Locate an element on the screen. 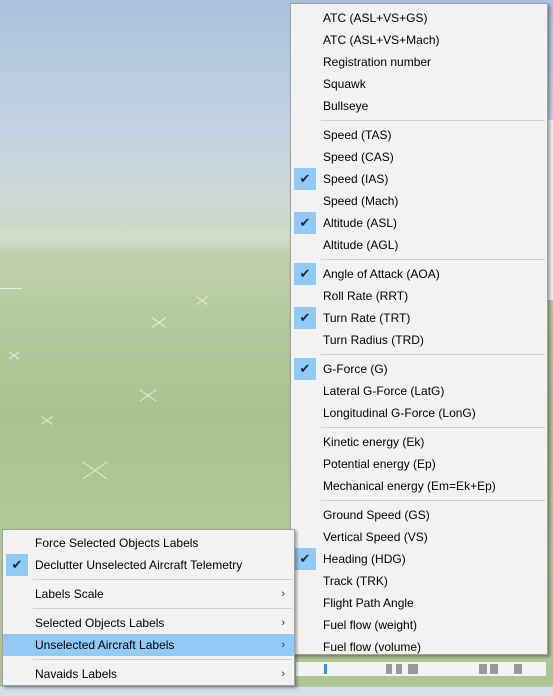 Image resolution: width=553 pixels, height=696 pixels. menu-item-label: Longitudinal G-Force (LonG) is located at coordinates (399, 413).